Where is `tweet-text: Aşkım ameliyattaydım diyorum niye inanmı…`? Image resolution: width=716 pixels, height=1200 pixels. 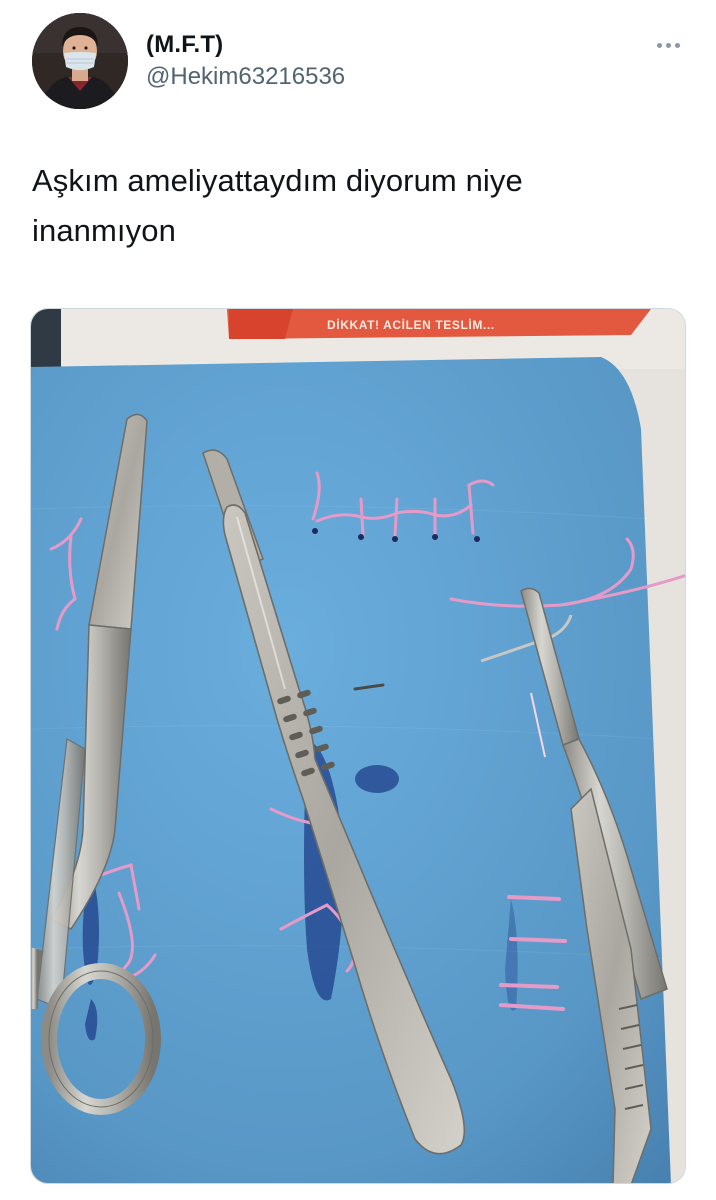 tweet-text: Aşkım ameliyattaydım diyorum niye inanmı… is located at coordinates (277, 205).